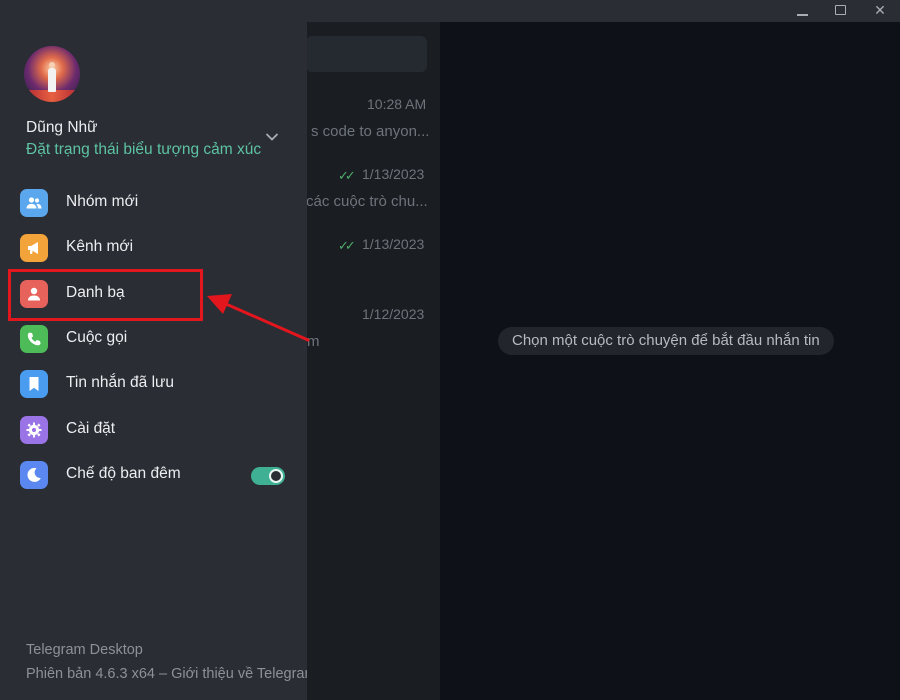 This screenshot has height=700, width=900. What do you see at coordinates (105, 295) in the screenshot?
I see `annotation-highlight-box` at bounding box center [105, 295].